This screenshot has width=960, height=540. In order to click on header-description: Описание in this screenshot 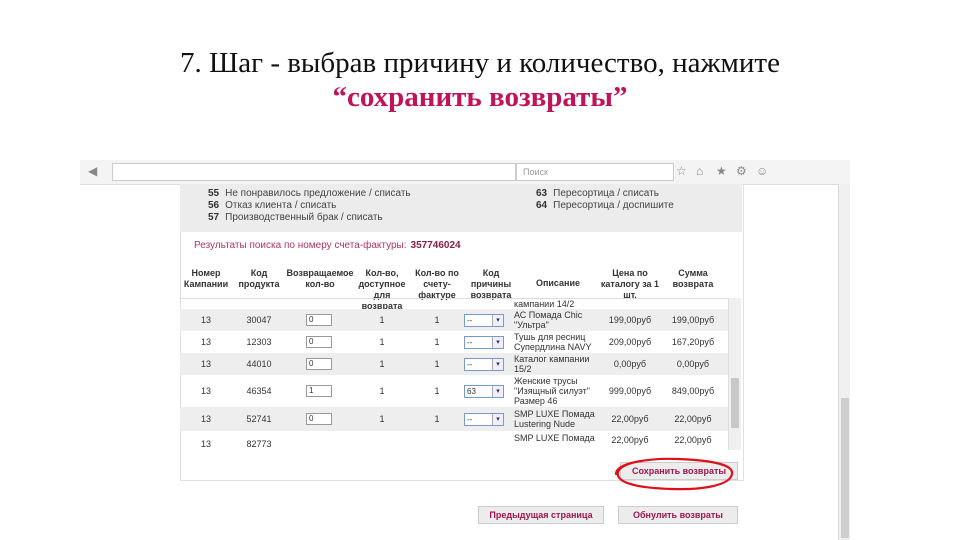, I will do `click(558, 283)`.